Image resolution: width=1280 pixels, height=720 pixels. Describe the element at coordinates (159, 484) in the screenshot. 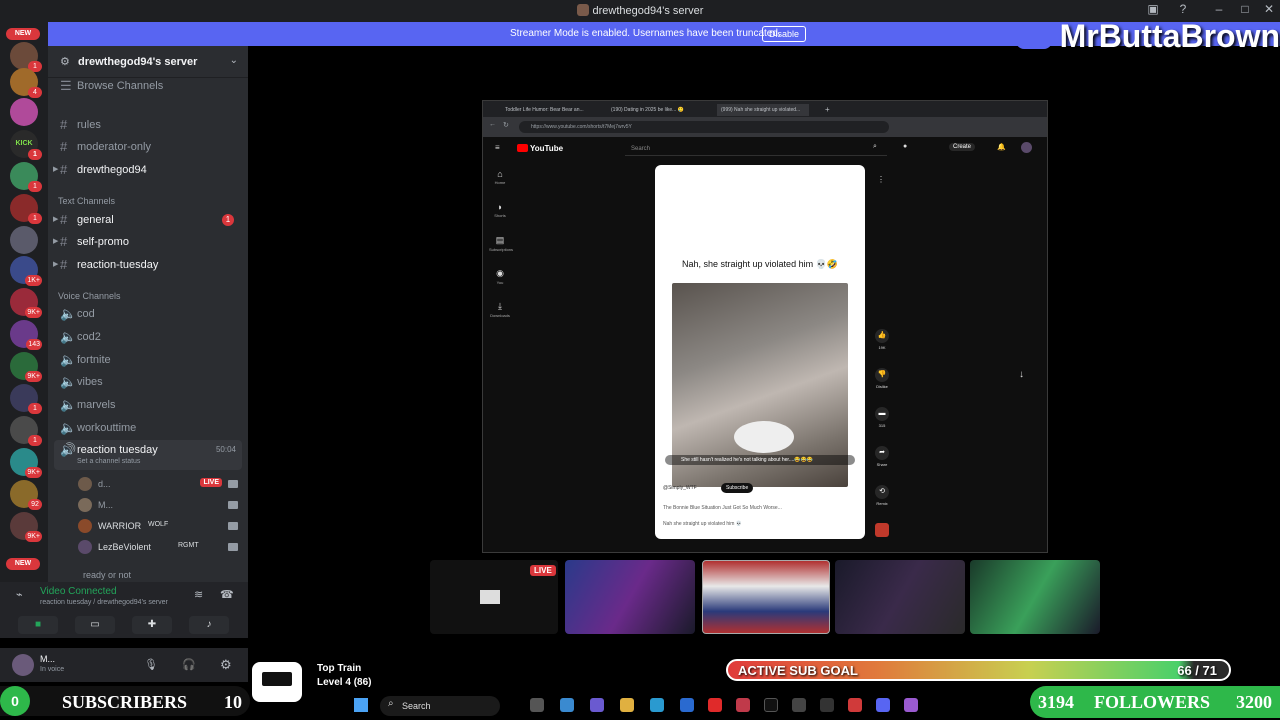

I see `voice-user: d... LIVE` at that location.